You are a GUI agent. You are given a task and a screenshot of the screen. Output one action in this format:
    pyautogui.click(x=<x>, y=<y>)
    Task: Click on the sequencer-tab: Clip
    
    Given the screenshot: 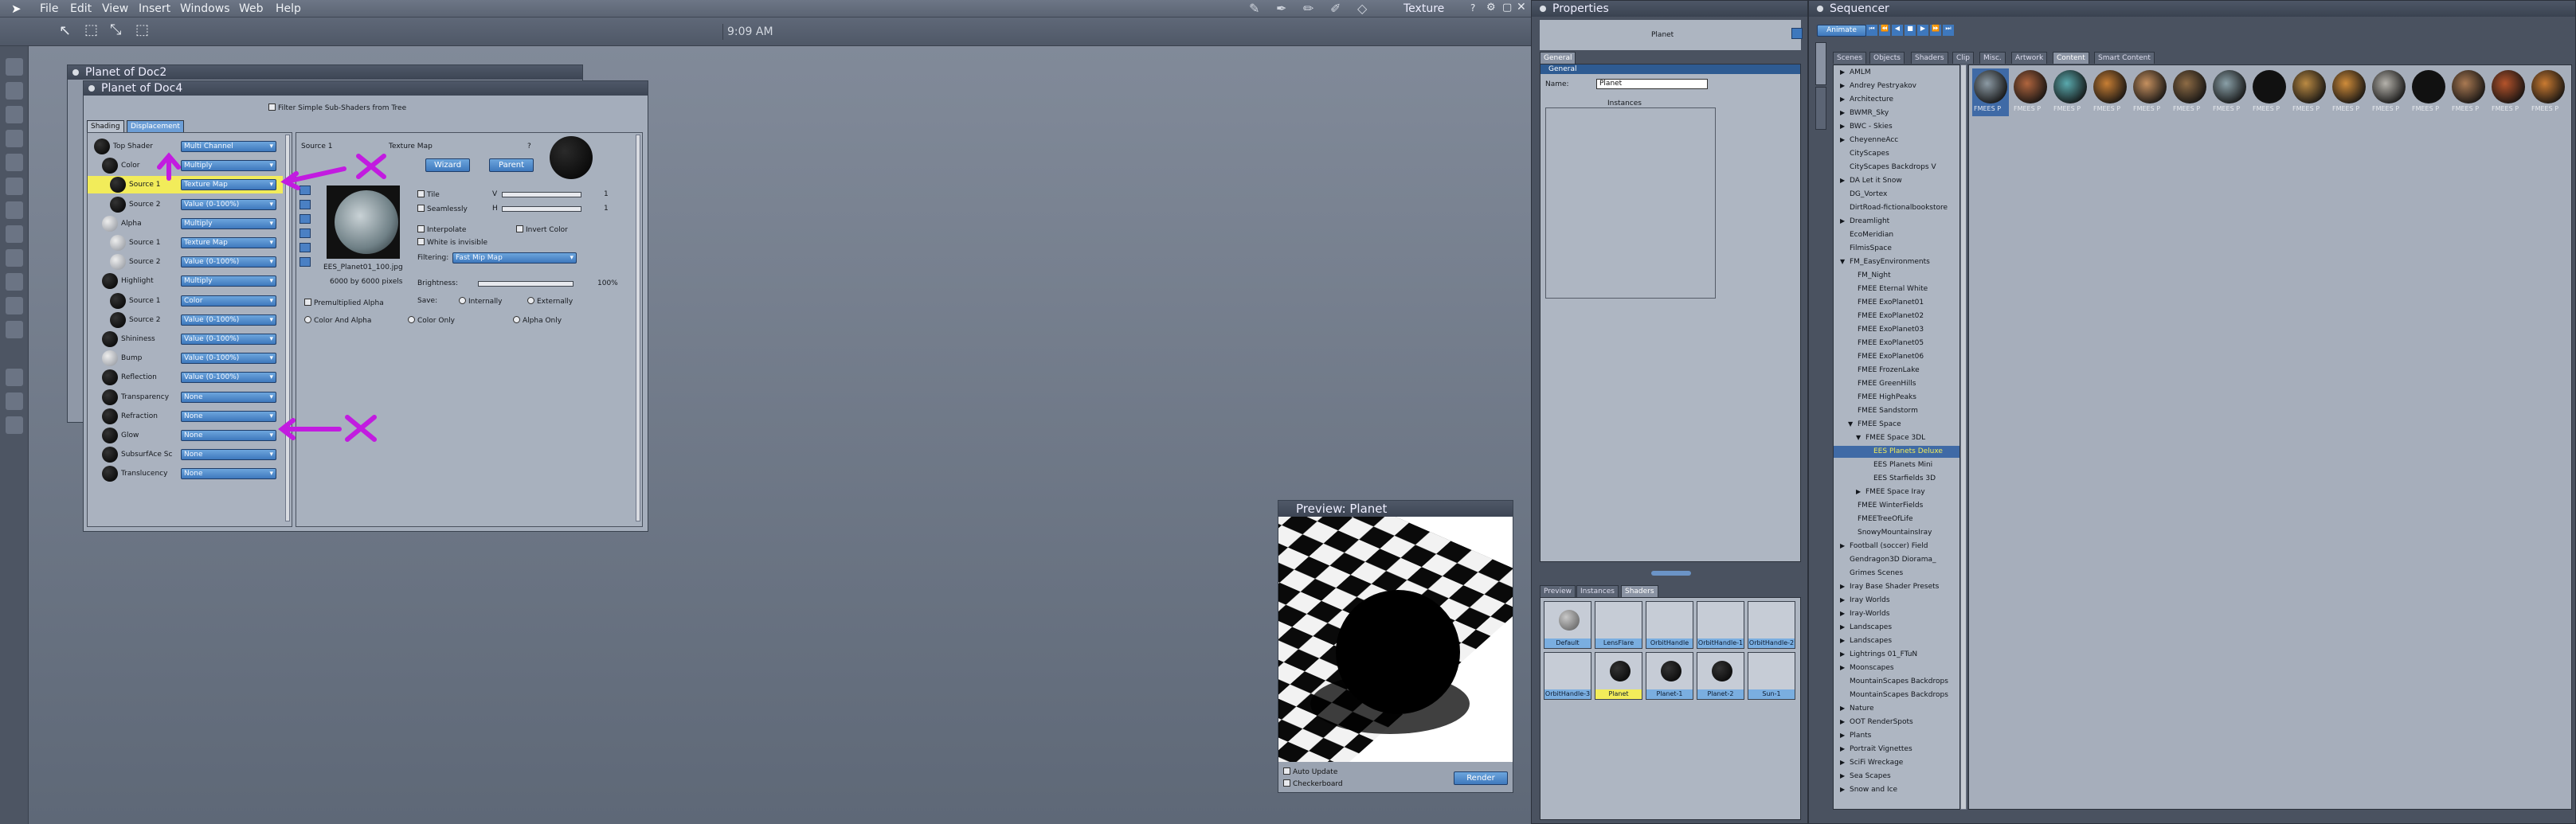 What is the action you would take?
    pyautogui.click(x=1963, y=58)
    